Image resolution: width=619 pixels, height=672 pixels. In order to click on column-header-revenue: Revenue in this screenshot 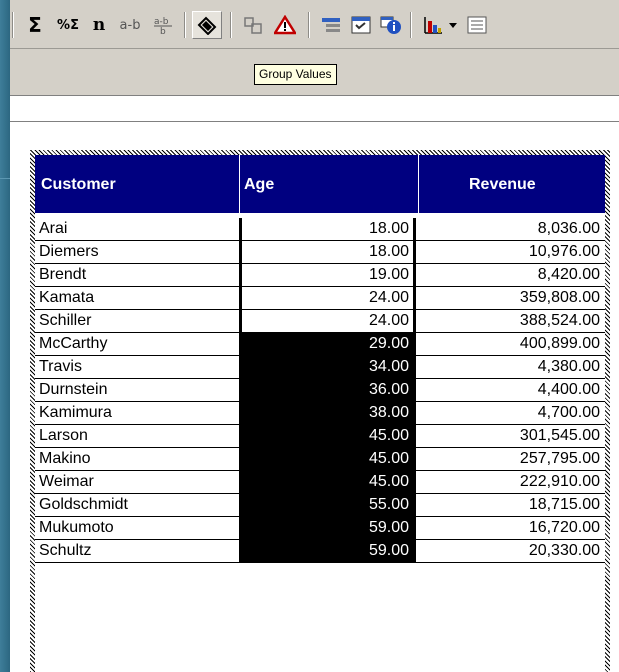, I will do `click(512, 184)`.